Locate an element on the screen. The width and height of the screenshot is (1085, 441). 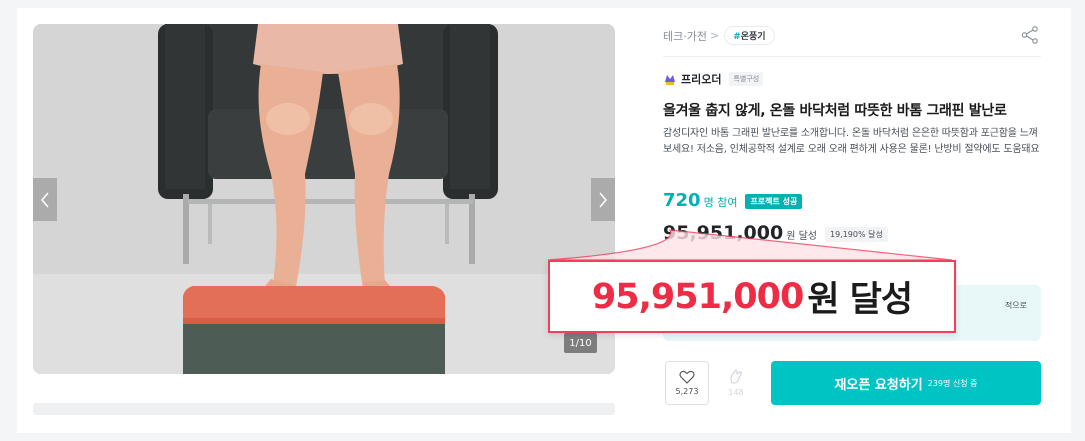
success-badge: 프로젝트 성공 is located at coordinates (774, 201).